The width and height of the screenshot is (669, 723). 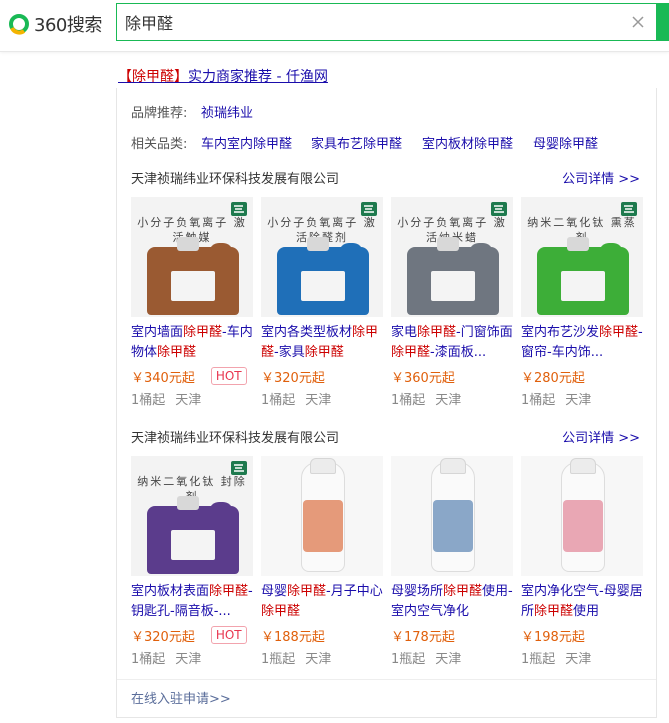 What do you see at coordinates (192, 516) in the screenshot?
I see `product-image: 纳米二氧化钛 封除剂` at bounding box center [192, 516].